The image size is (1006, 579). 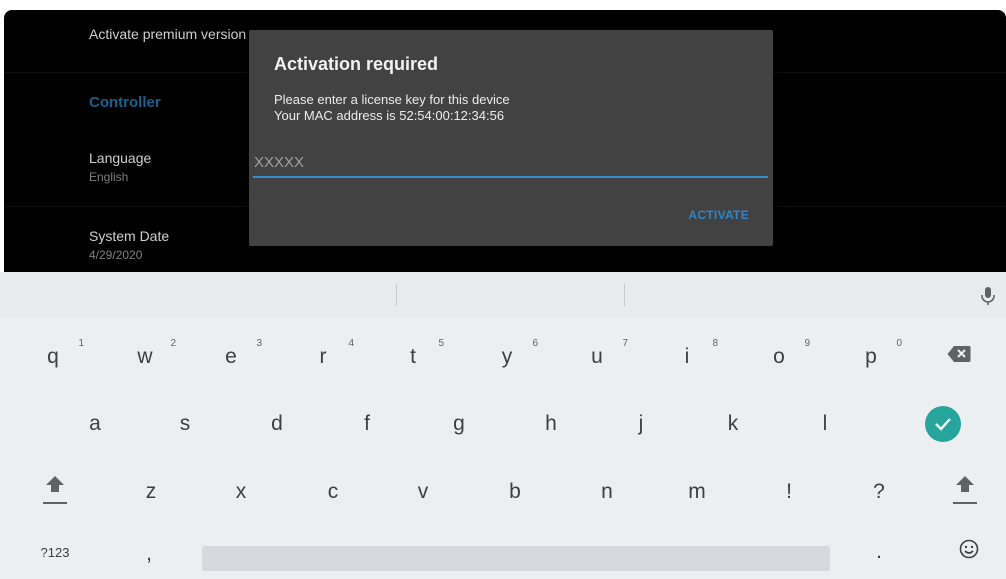 What do you see at coordinates (116, 255) in the screenshot?
I see `system-date-value: 4/29/2020` at bounding box center [116, 255].